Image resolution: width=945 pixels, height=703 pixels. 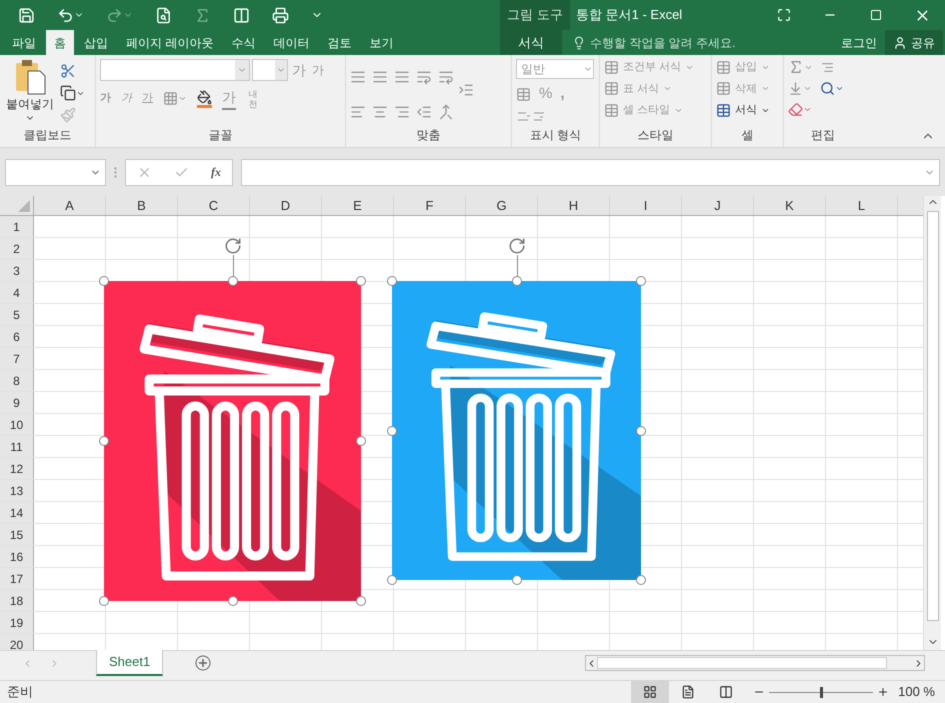 What do you see at coordinates (339, 42) in the screenshot?
I see `ribbon-tab: 검토` at bounding box center [339, 42].